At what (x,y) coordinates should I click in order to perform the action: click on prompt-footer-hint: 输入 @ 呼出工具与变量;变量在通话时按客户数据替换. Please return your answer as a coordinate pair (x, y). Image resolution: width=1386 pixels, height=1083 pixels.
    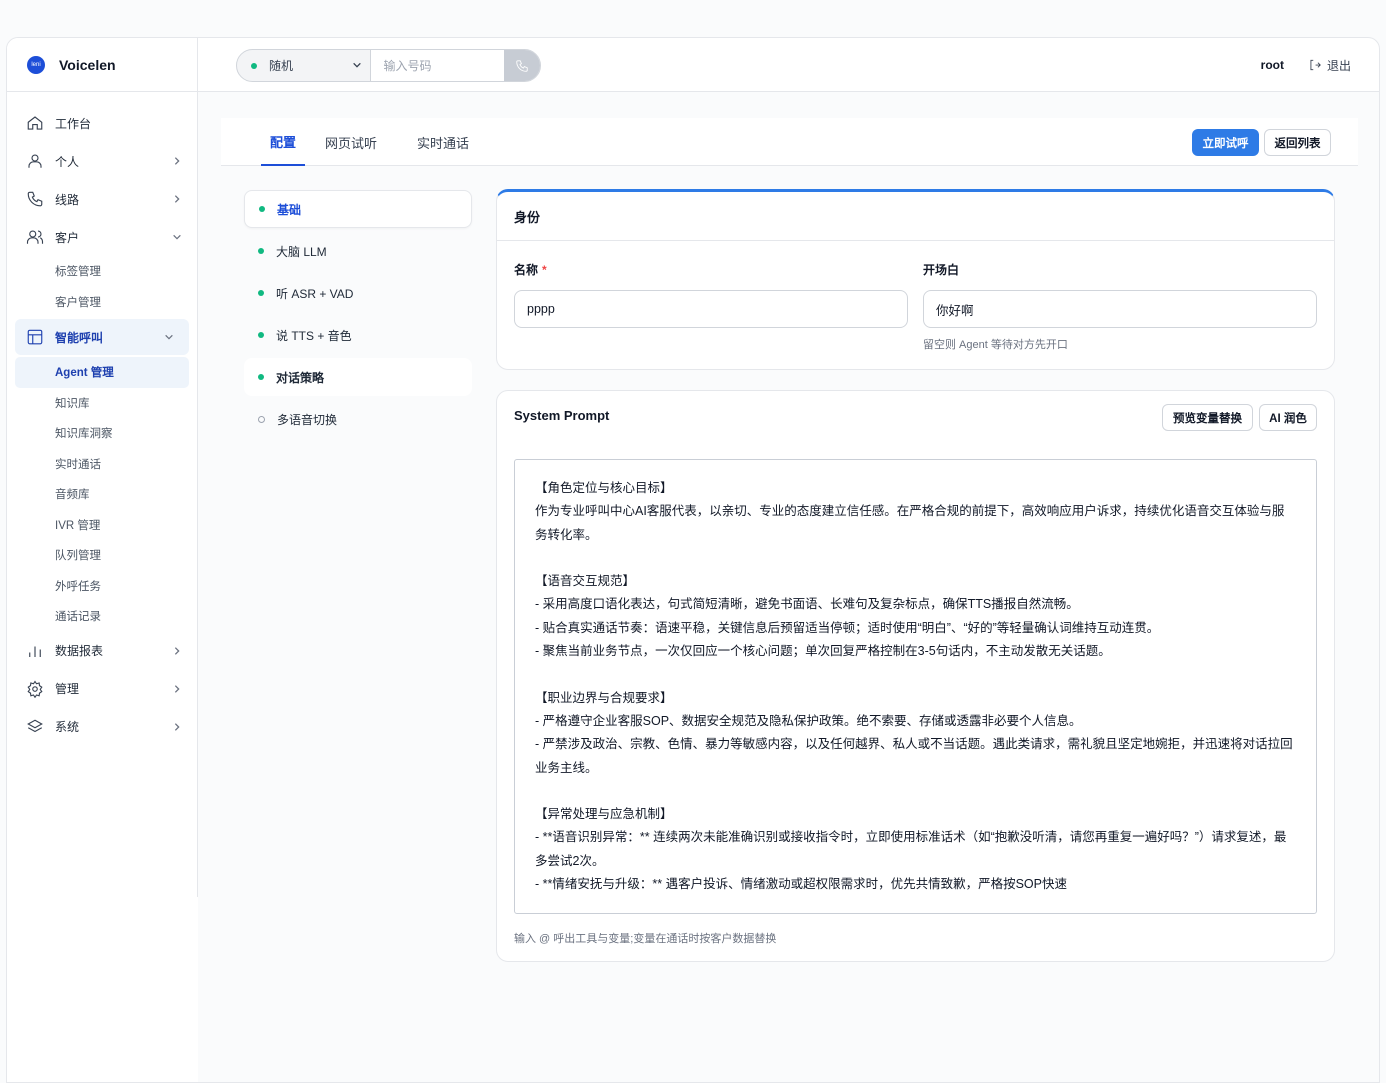
    Looking at the image, I should click on (645, 939).